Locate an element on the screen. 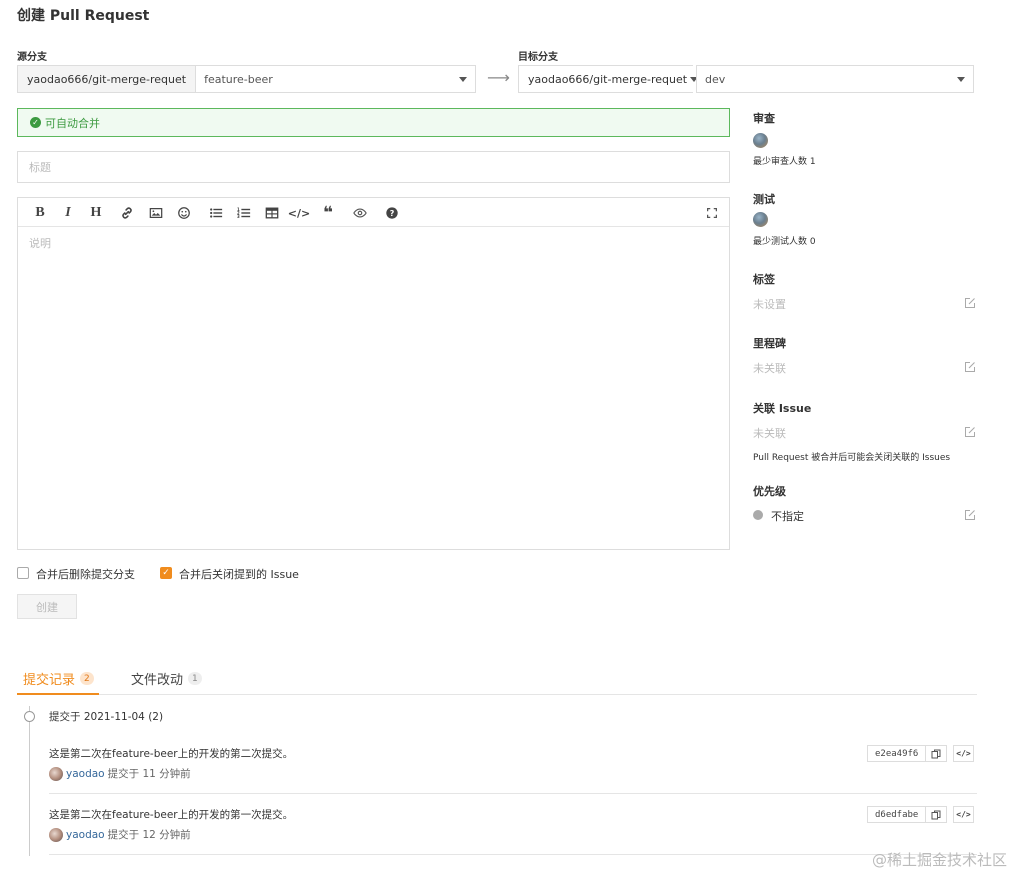 This screenshot has width=1015, height=877. review-note: 最少审查人数 1 is located at coordinates (784, 162).